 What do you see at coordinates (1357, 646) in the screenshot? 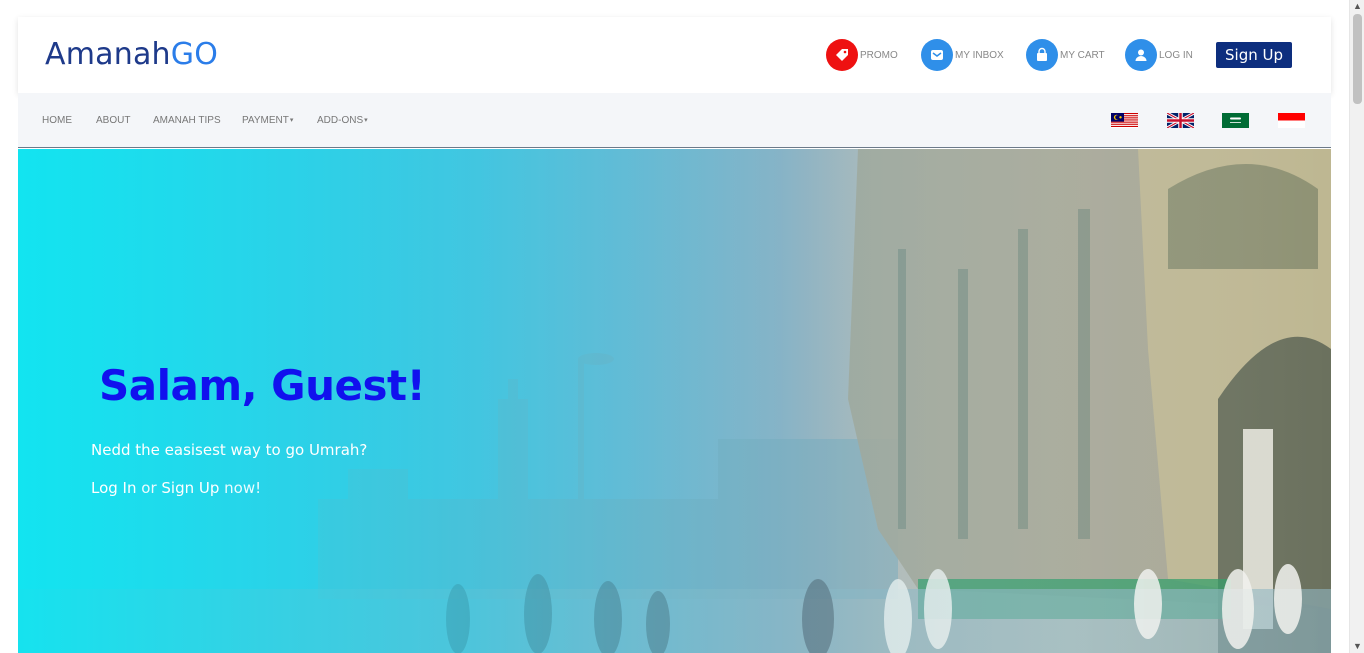
I see `scroll-down-arrow-icon: ▼` at bounding box center [1357, 646].